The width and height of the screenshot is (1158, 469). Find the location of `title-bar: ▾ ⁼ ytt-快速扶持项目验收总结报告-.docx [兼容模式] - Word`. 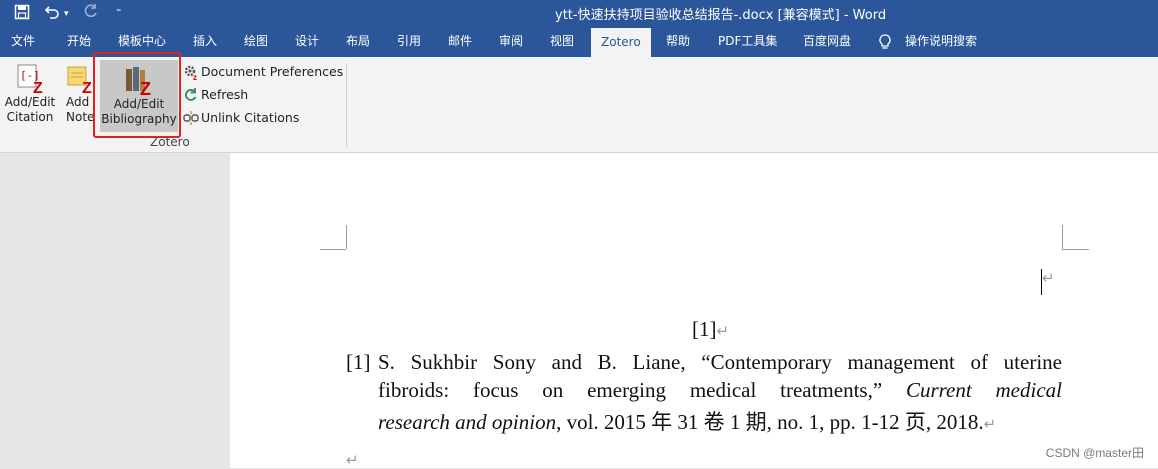

title-bar: ▾ ⁼ ytt-快速扶持项目验收总结报告-.docx [兼容模式] - Word is located at coordinates (579, 13).